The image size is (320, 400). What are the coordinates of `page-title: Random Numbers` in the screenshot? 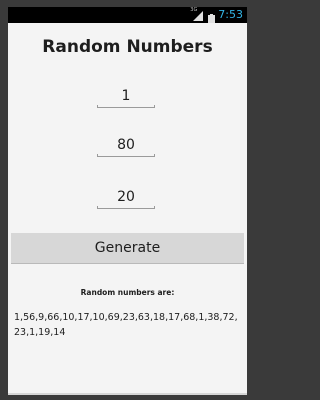 It's located at (127, 47).